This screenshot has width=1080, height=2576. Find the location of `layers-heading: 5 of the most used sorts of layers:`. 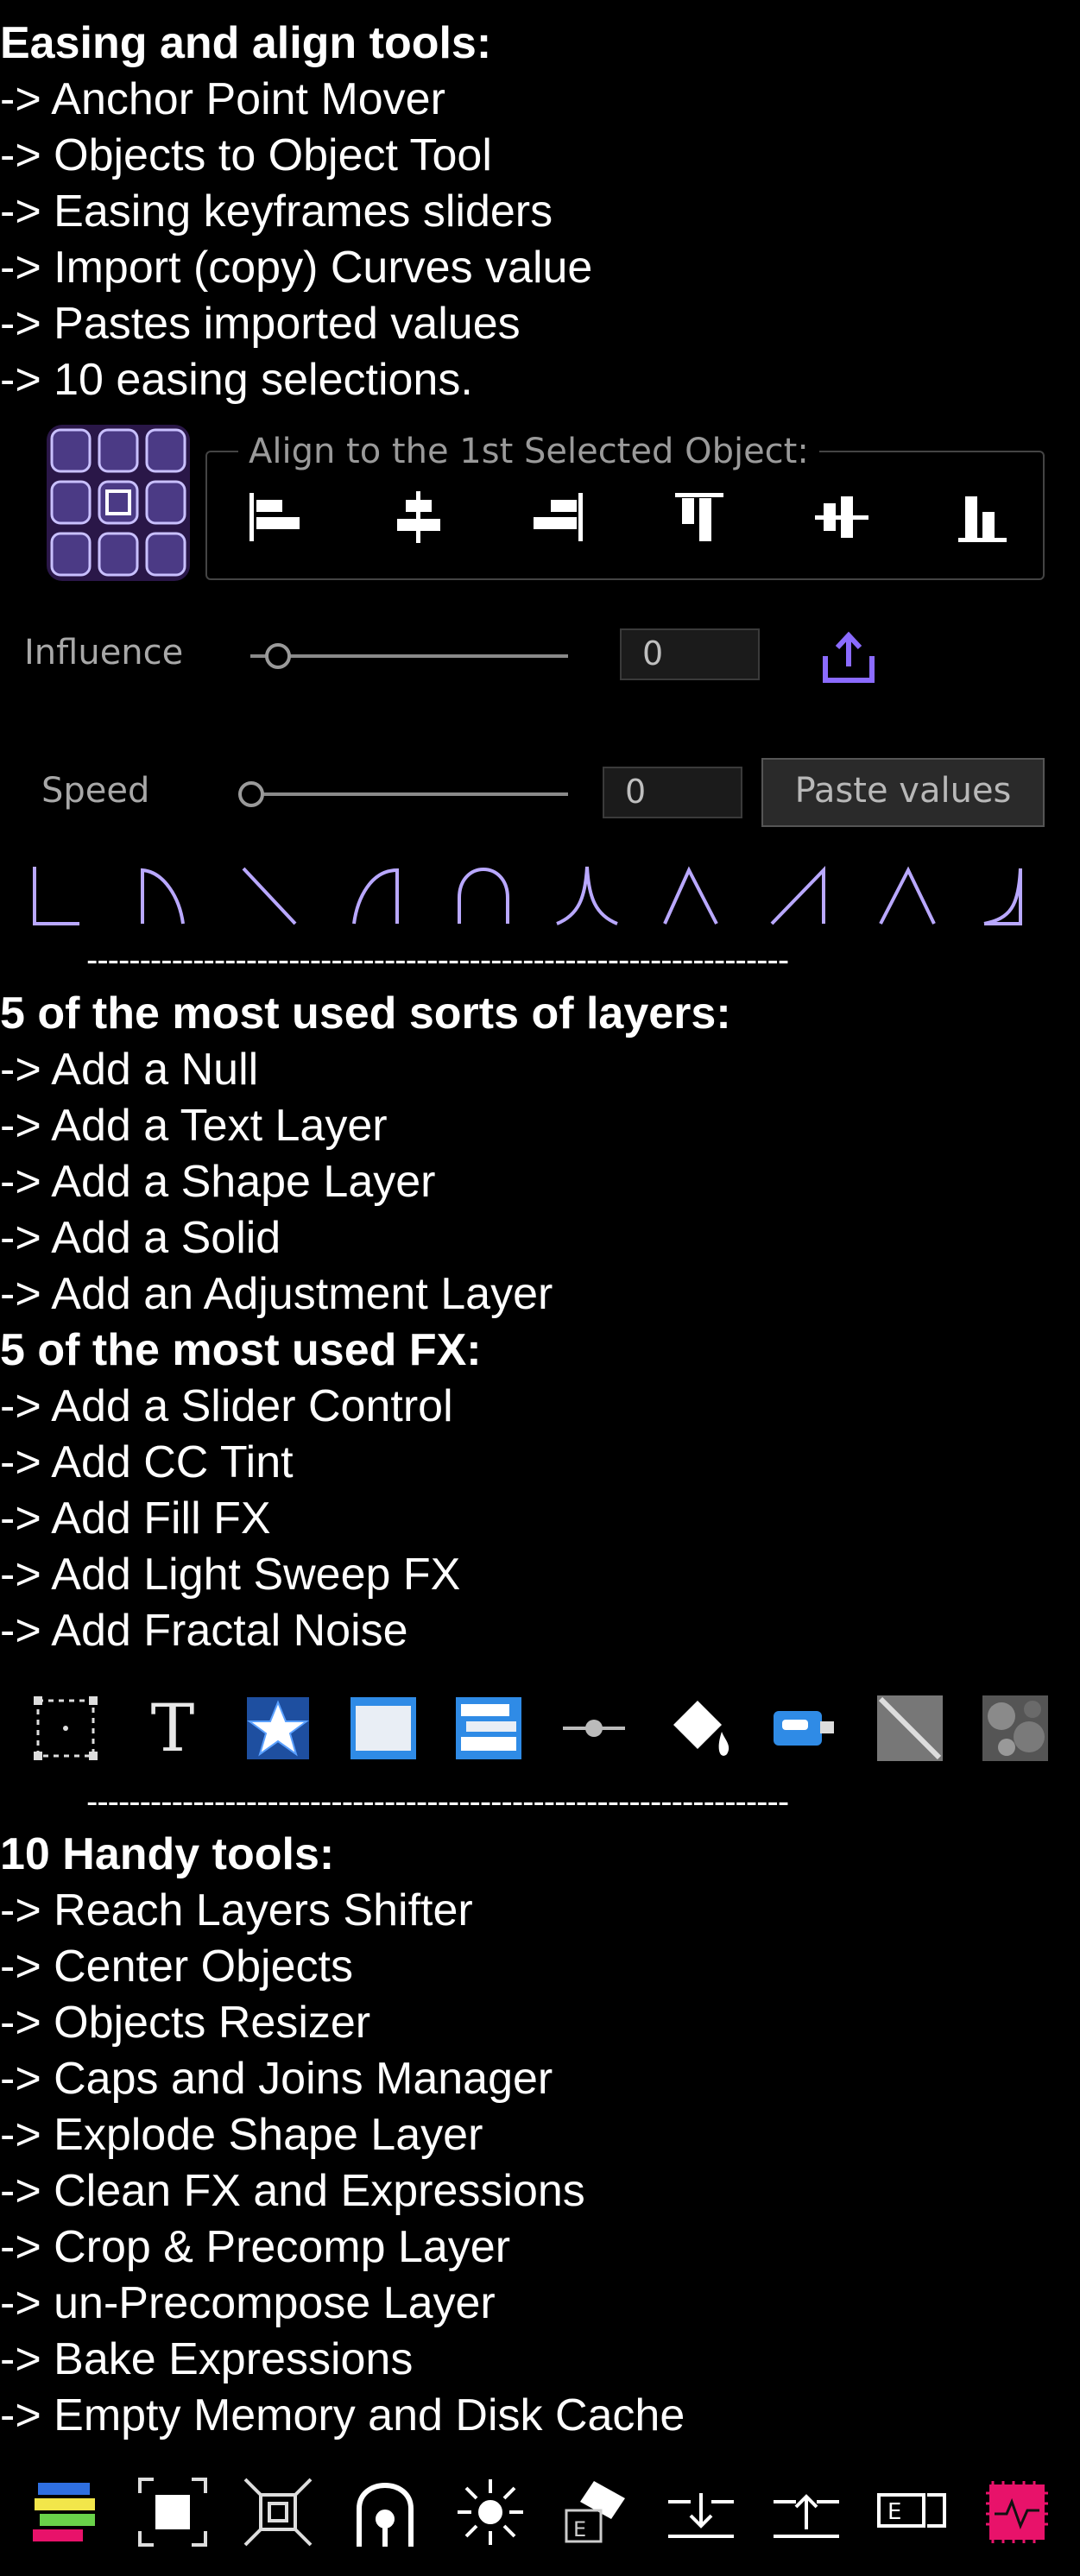

layers-heading: 5 of the most used sorts of layers: is located at coordinates (366, 1013).